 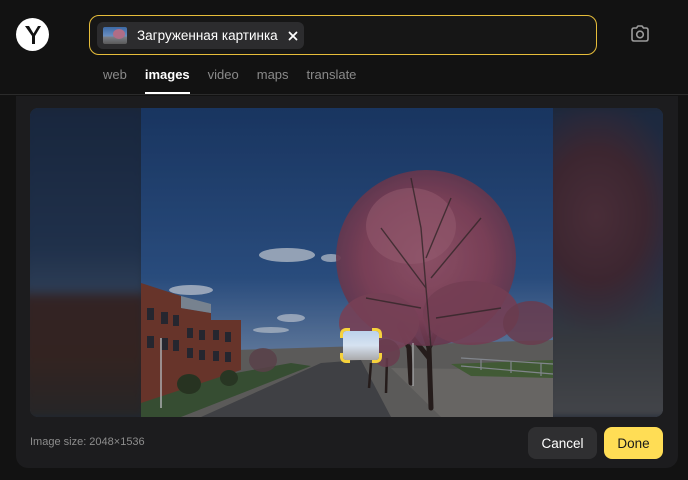 I want to click on close-icon, so click(x=293, y=36).